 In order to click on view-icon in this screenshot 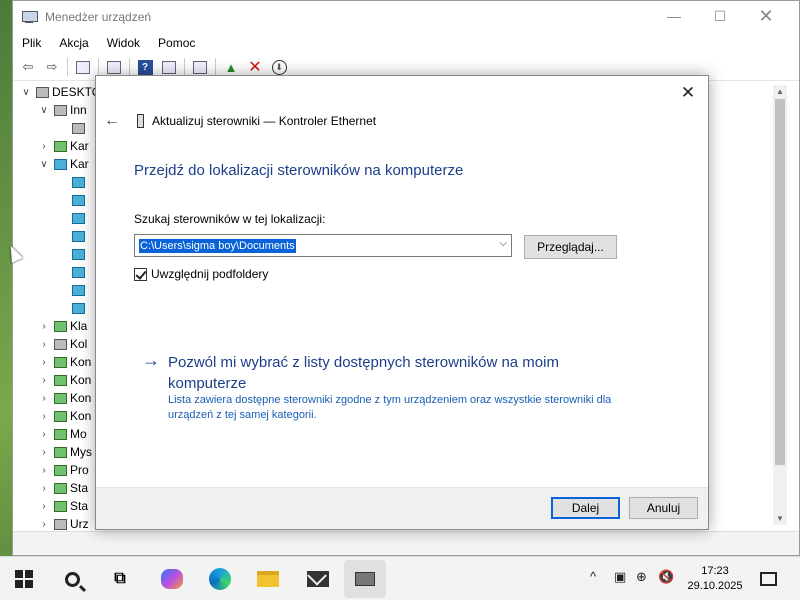, I will do `click(169, 67)`.